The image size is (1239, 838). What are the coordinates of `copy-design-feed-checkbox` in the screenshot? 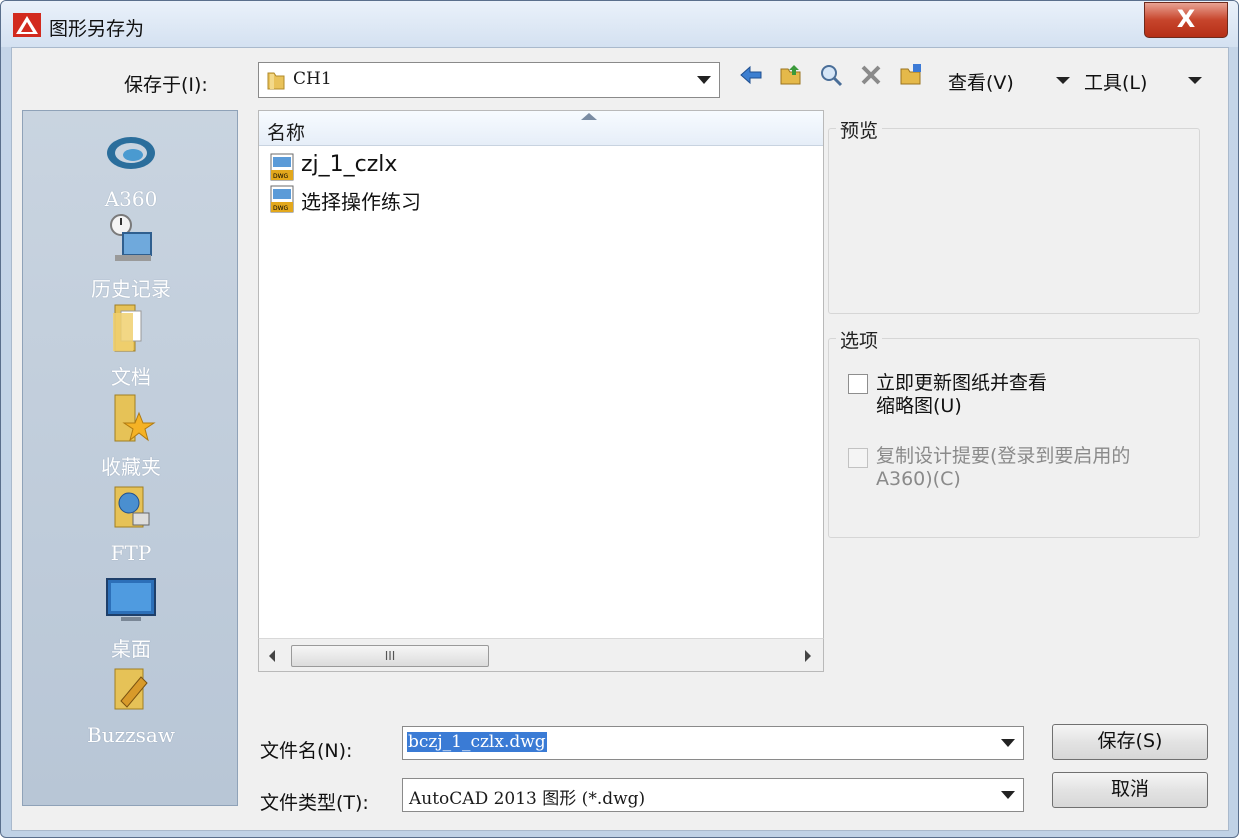 It's located at (858, 458).